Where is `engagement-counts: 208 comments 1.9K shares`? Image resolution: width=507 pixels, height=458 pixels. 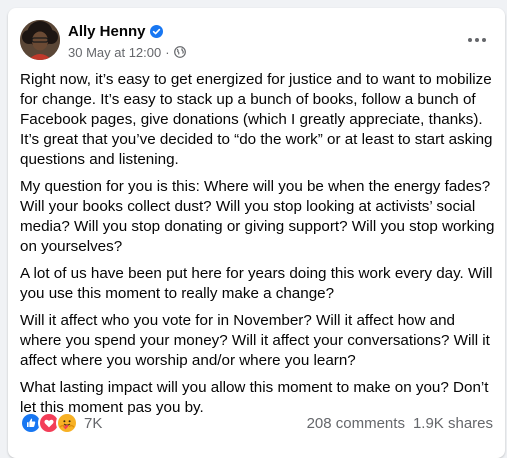 engagement-counts: 208 comments 1.9K shares is located at coordinates (400, 423).